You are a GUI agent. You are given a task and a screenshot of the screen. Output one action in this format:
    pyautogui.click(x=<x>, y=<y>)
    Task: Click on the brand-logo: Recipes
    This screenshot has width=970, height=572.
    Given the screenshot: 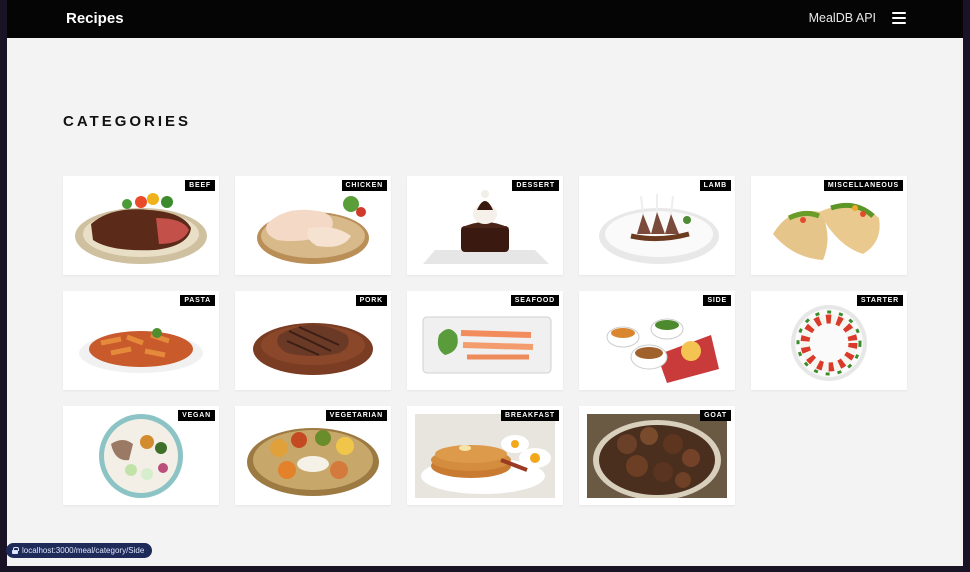 What is the action you would take?
    pyautogui.click(x=95, y=18)
    